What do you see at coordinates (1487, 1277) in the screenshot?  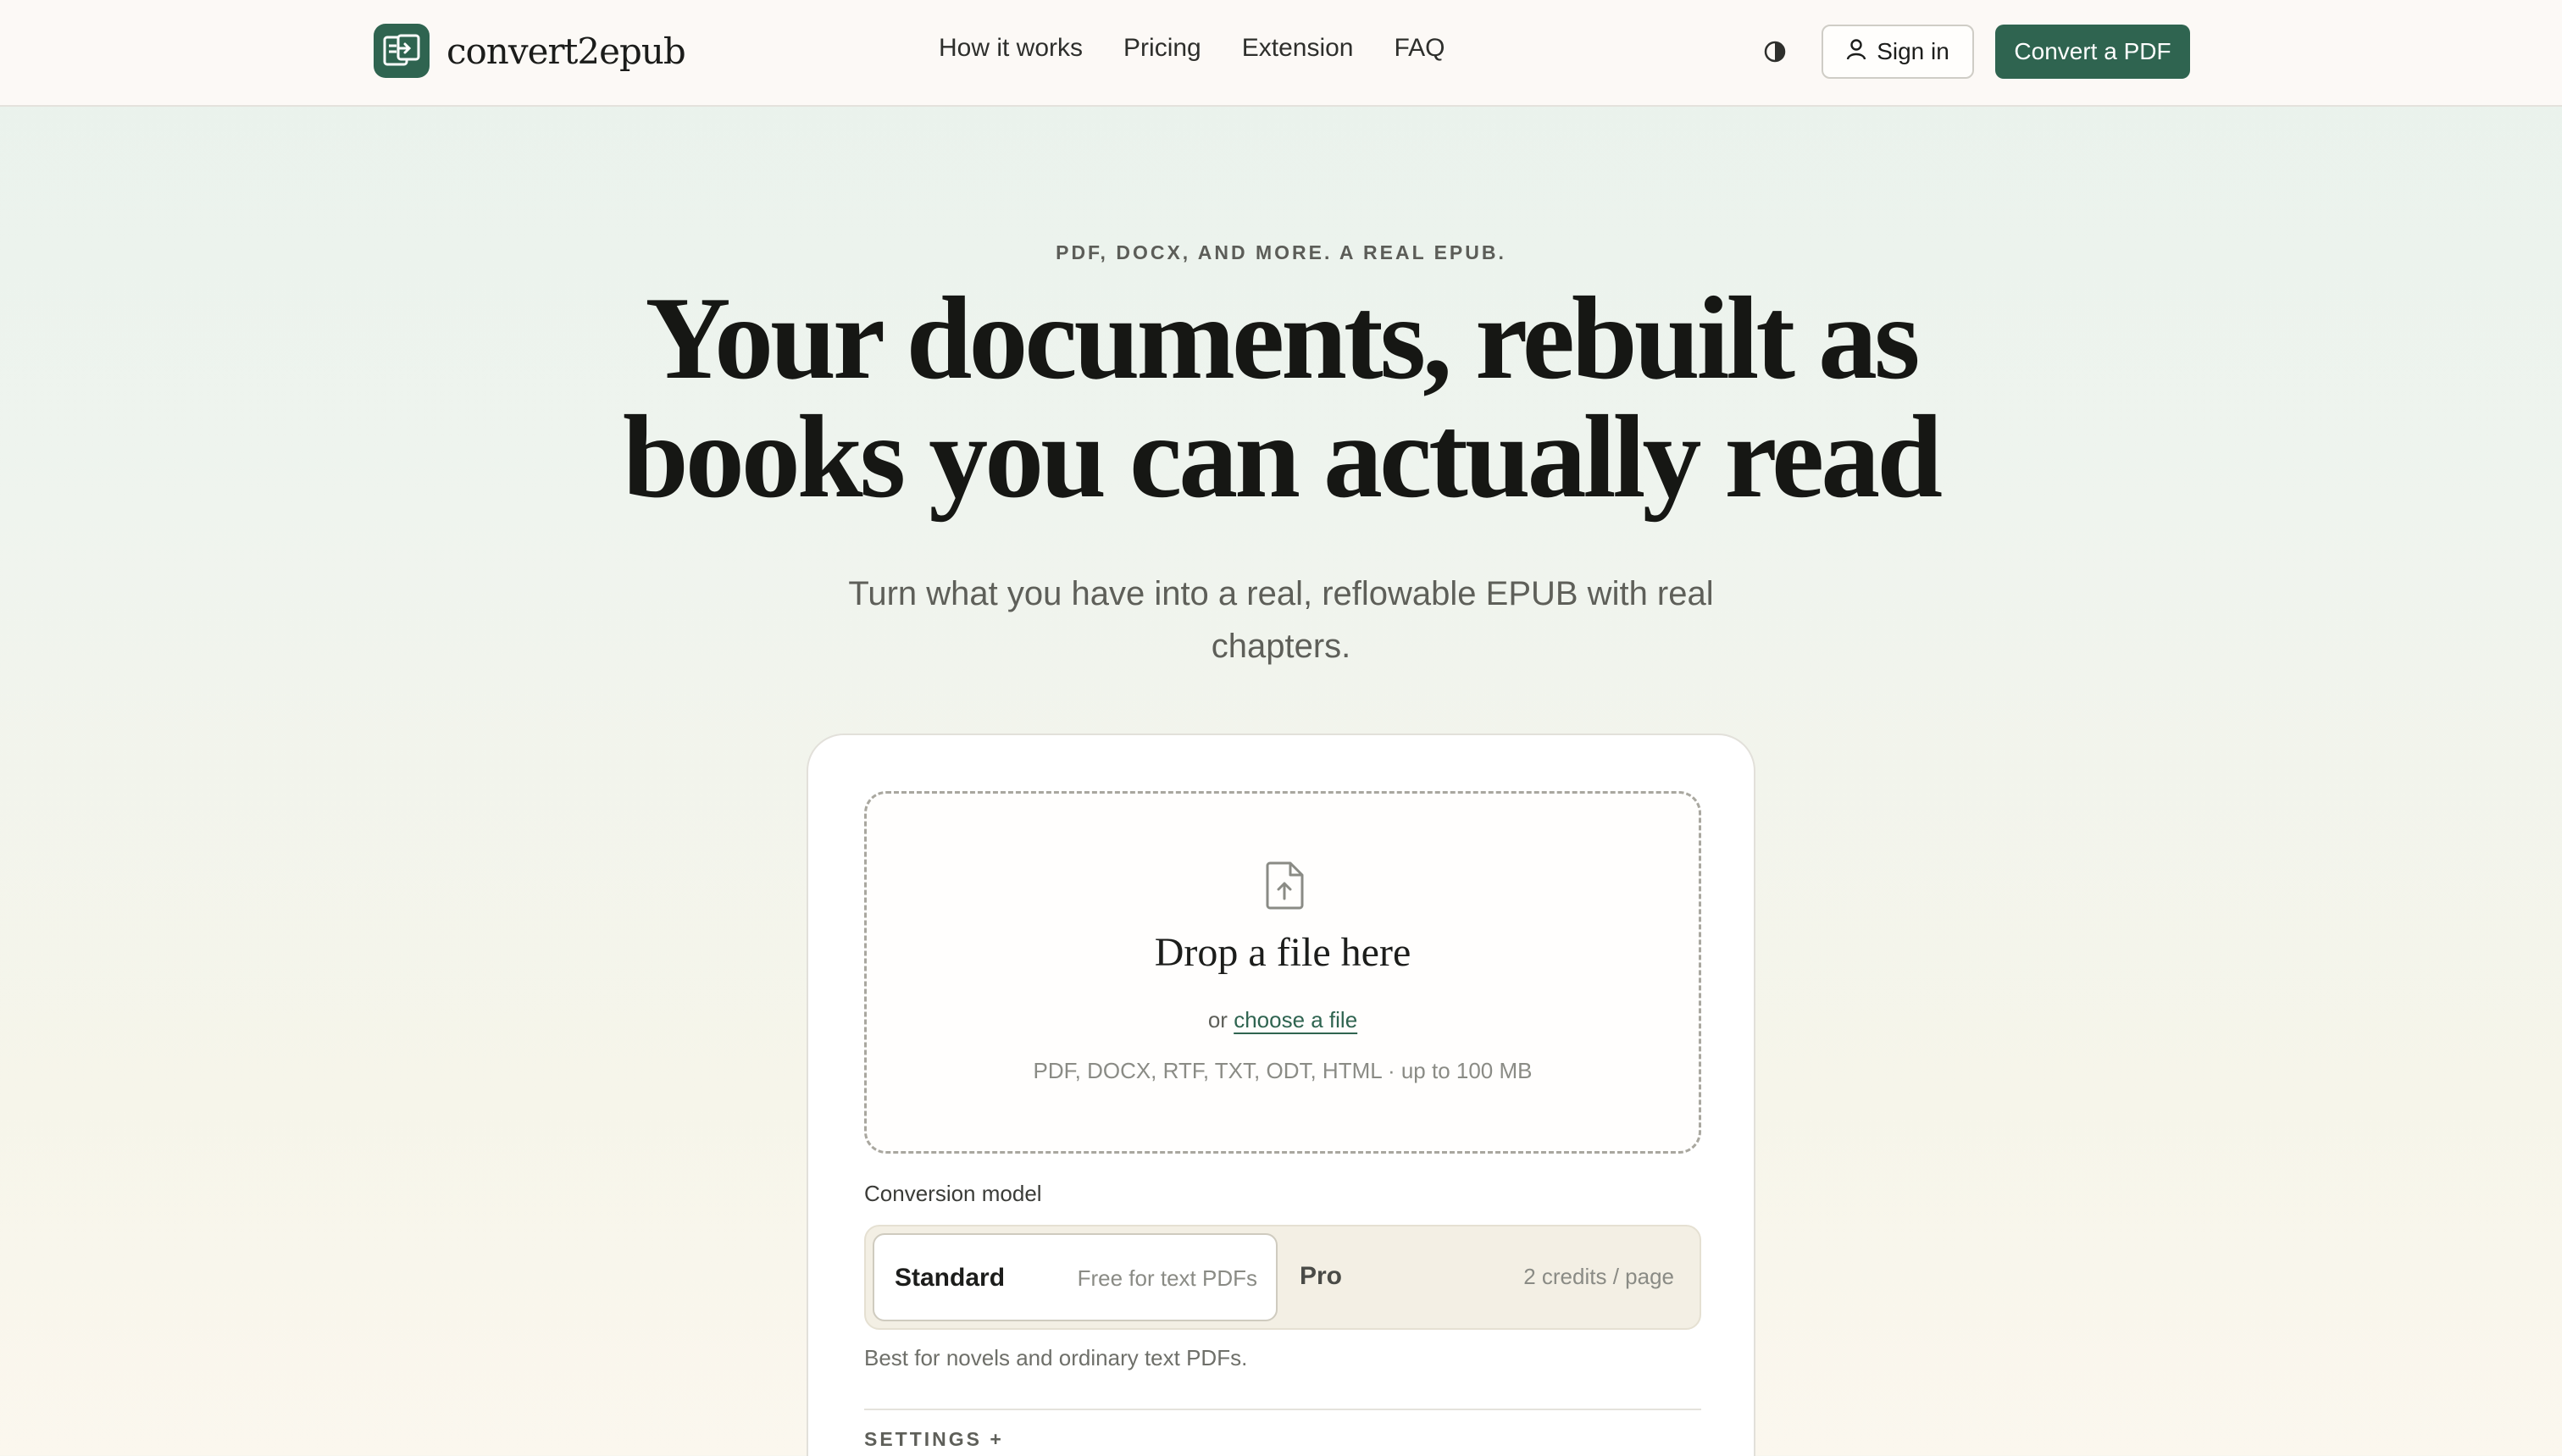 I see `model-option-pro: Pro 2 credits / page` at bounding box center [1487, 1277].